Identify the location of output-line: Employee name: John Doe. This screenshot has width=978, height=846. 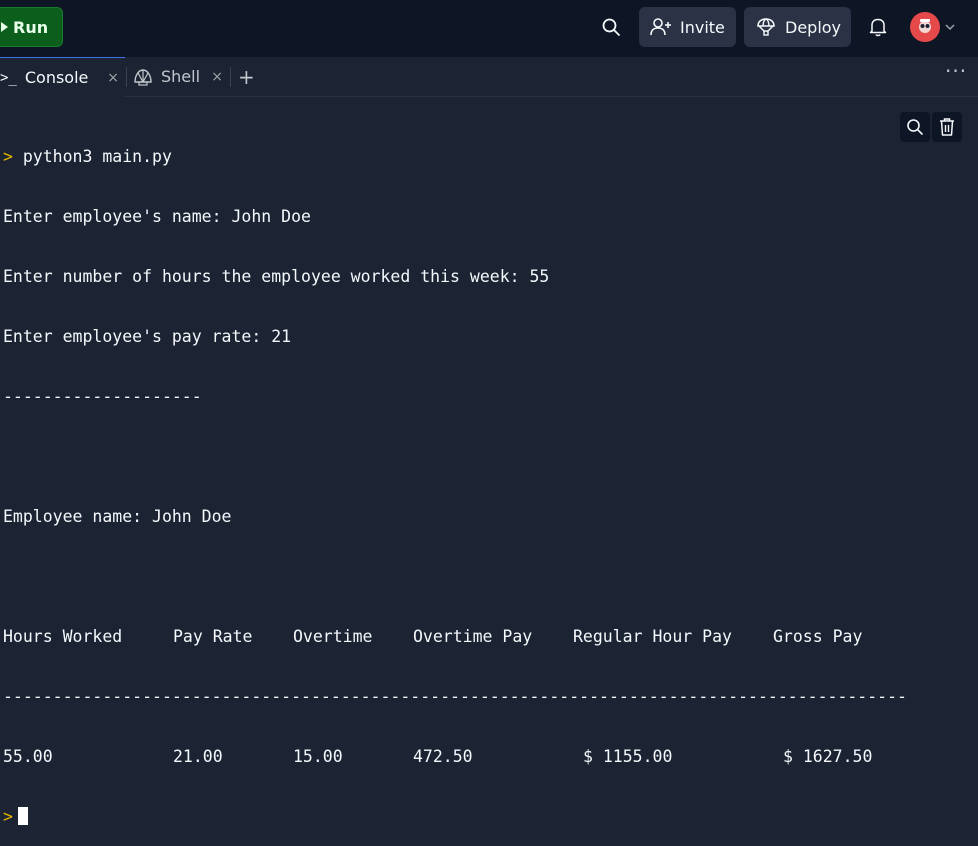
(117, 516).